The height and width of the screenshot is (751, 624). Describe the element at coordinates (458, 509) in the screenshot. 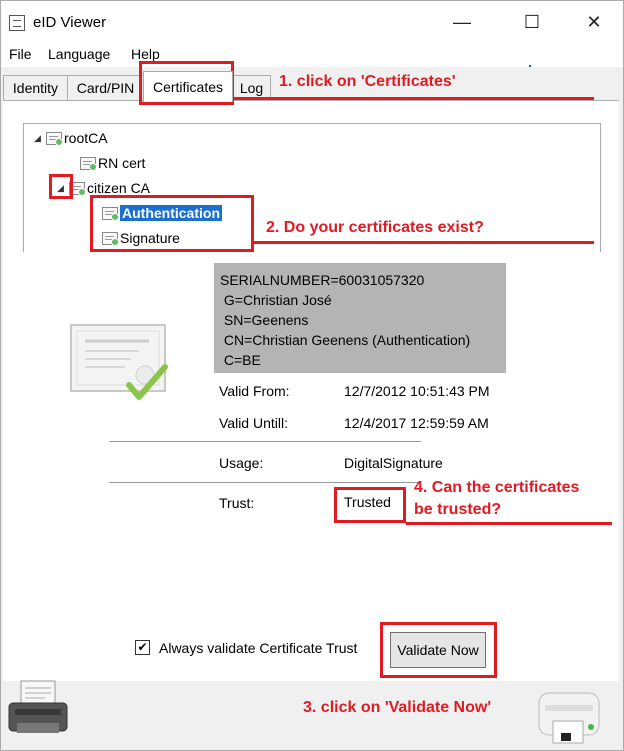

I see `annotation-step4: be trusted?` at that location.